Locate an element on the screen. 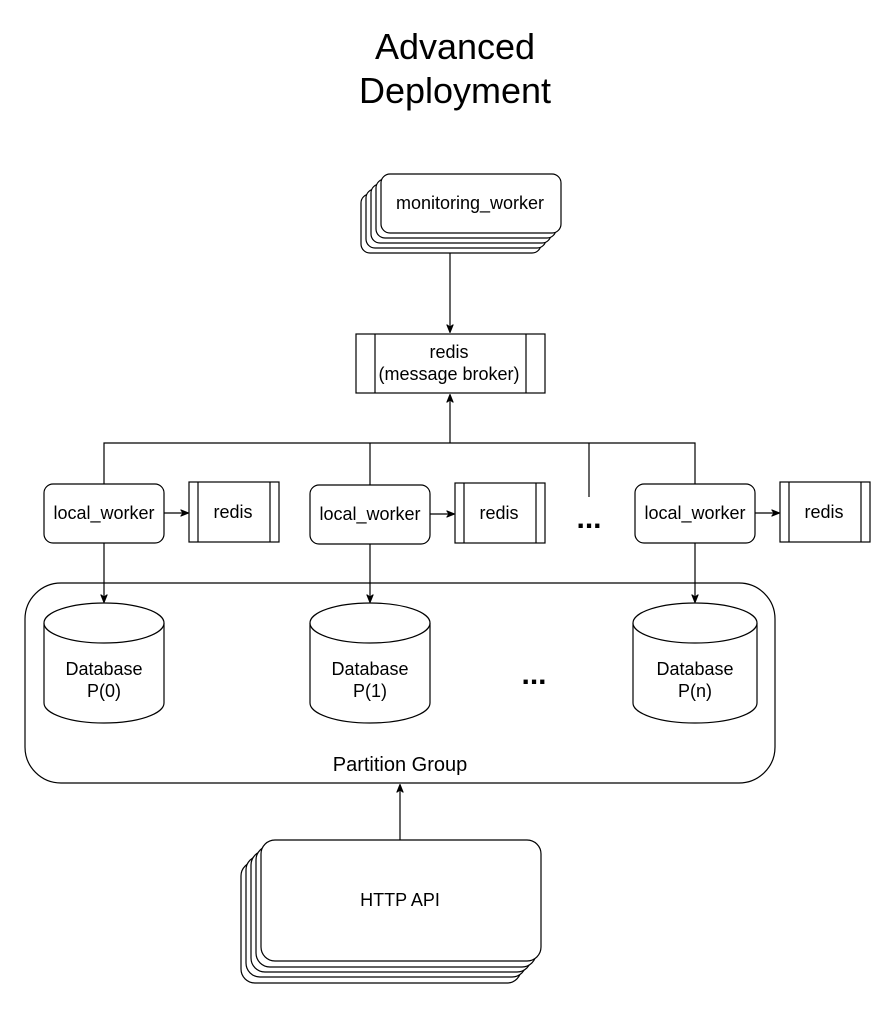 The height and width of the screenshot is (1009, 896). title-line-1: Advanced is located at coordinates (455, 46).